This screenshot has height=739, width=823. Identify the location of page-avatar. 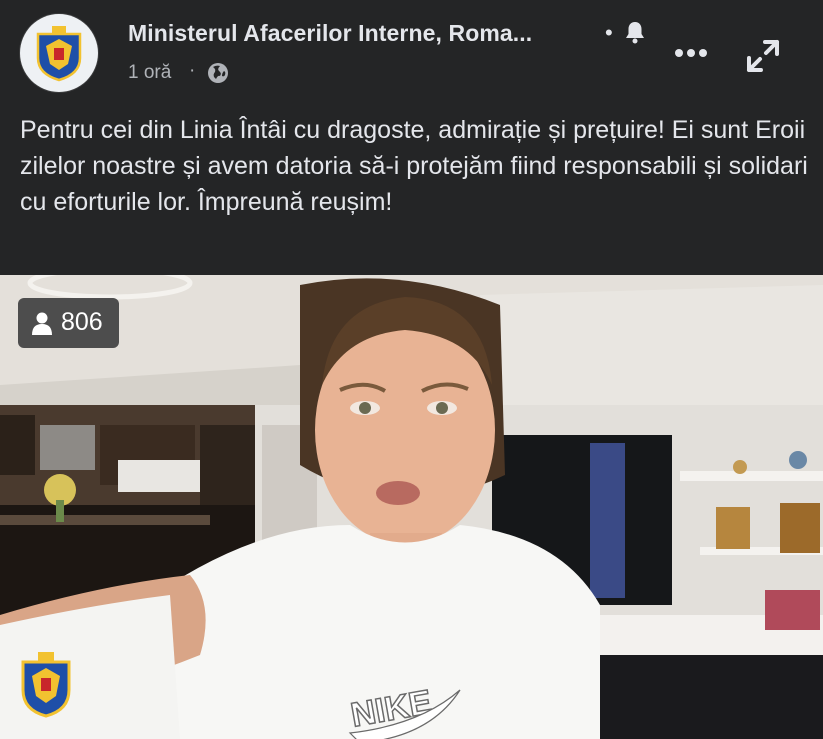
(59, 53).